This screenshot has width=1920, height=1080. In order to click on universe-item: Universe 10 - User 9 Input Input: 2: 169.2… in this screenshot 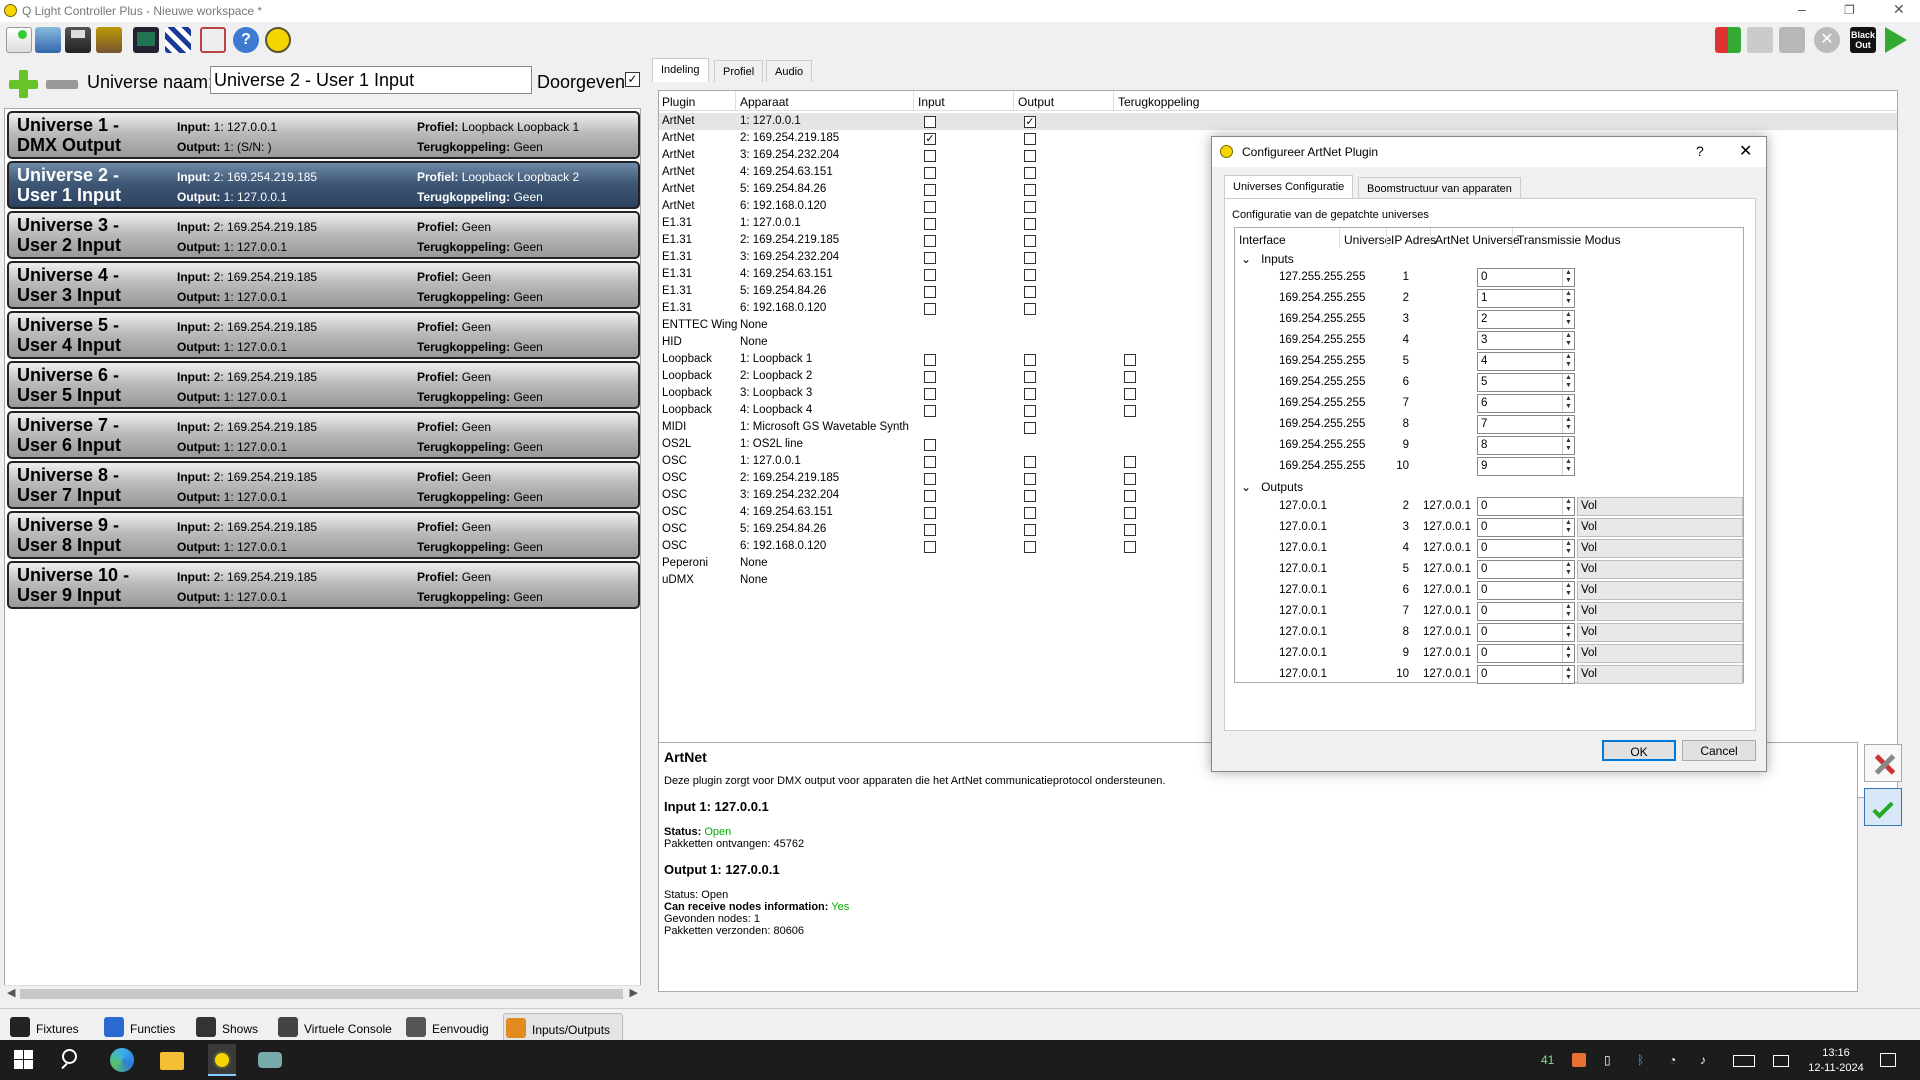, I will do `click(323, 585)`.